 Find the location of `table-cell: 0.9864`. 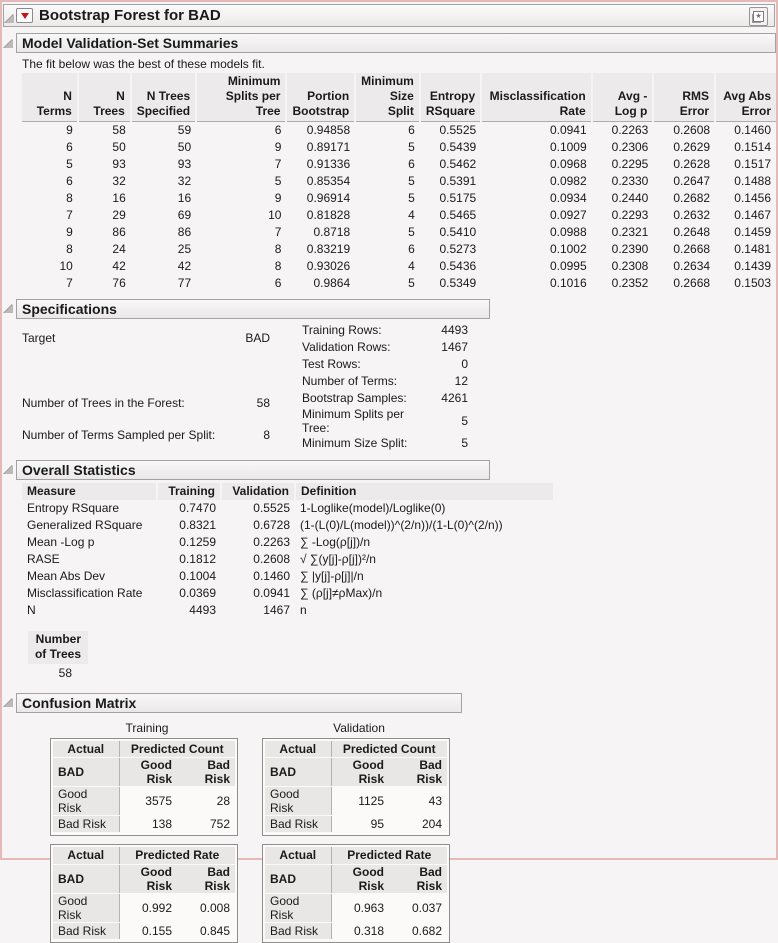

table-cell: 0.9864 is located at coordinates (332, 283).